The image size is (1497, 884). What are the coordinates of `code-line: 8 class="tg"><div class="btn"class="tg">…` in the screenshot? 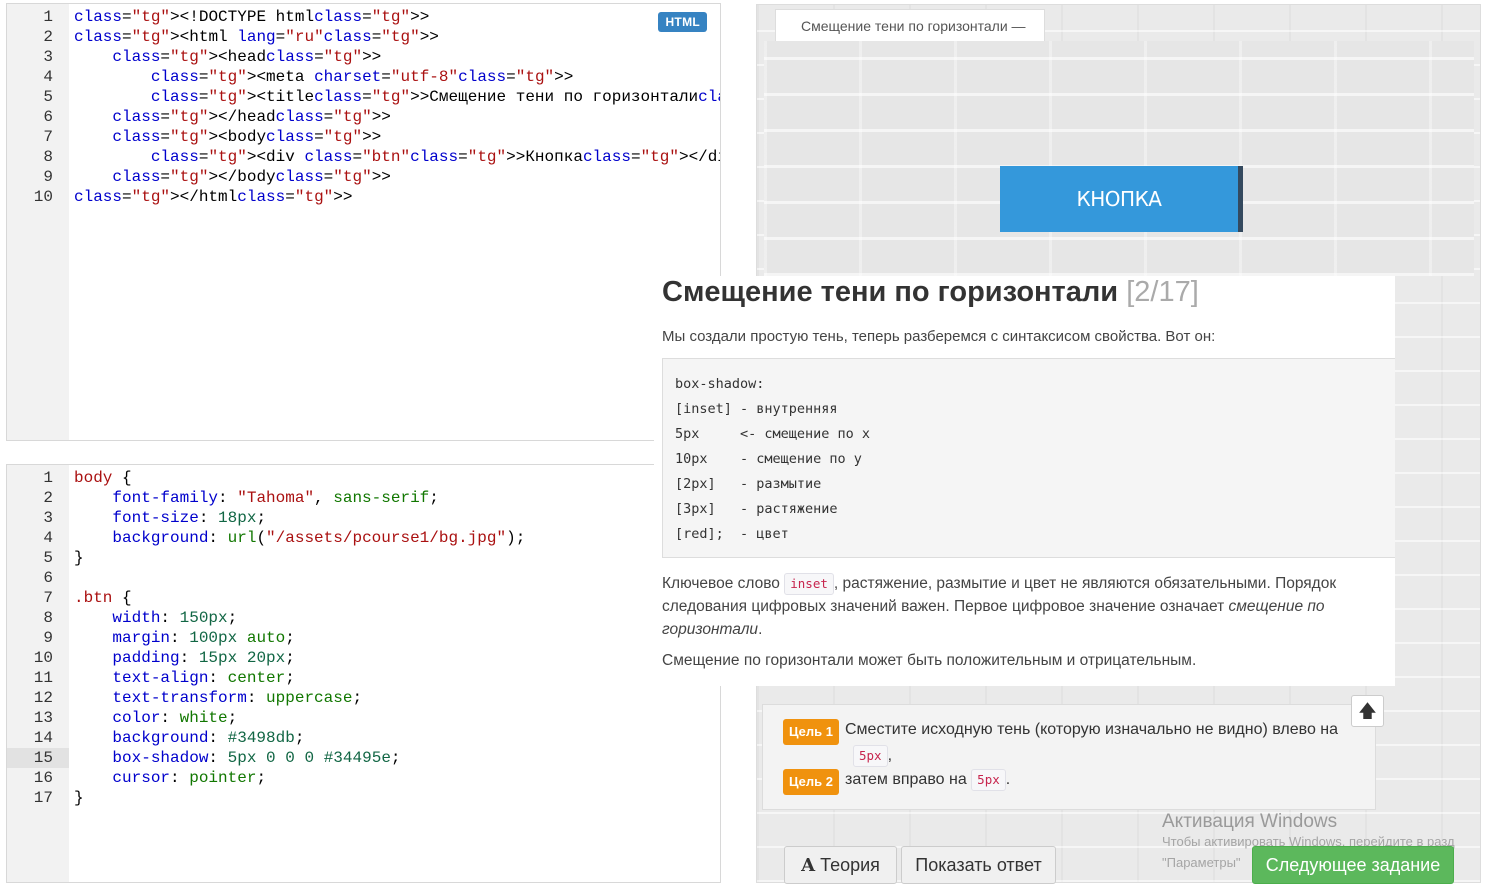 It's located at (363, 157).